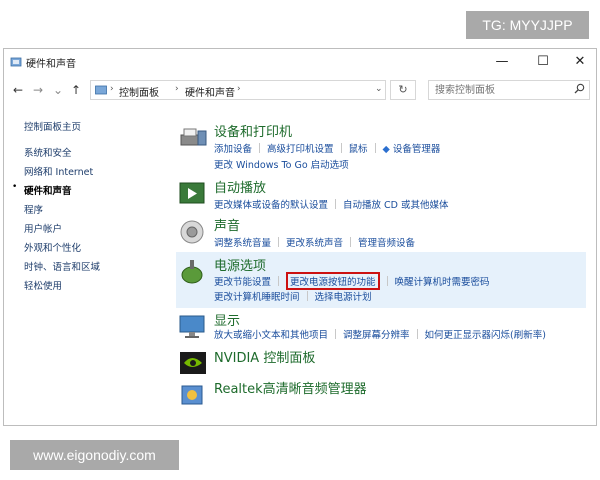 Image resolution: width=600 pixels, height=480 pixels. I want to click on search-input, so click(500, 90).